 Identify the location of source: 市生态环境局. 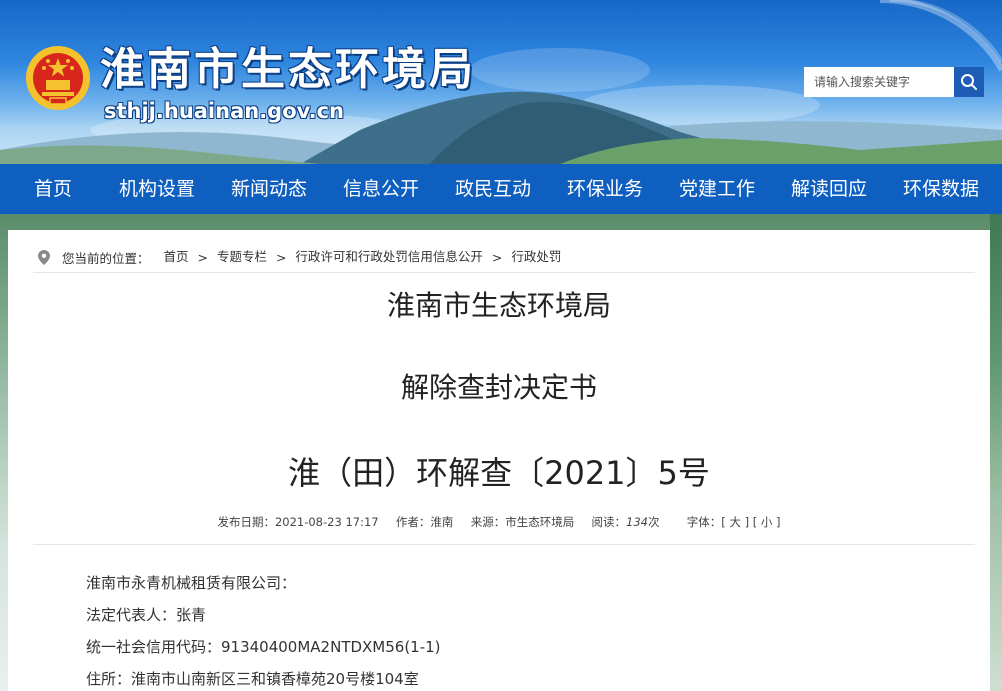
(540, 522).